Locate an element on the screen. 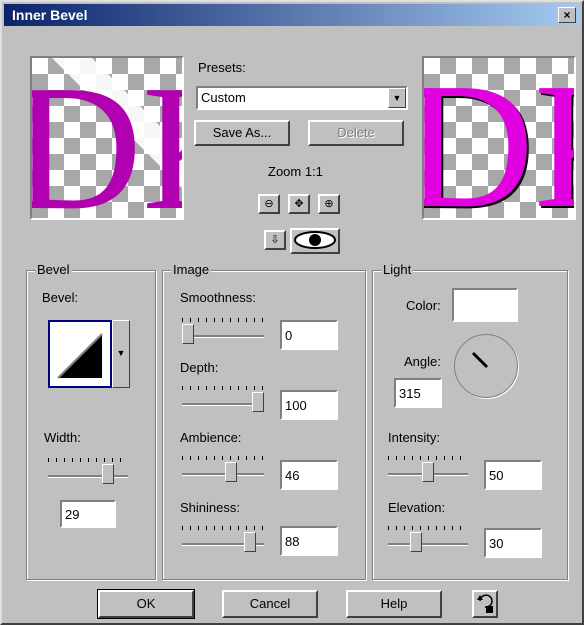 This screenshot has height=625, width=584. image-group-title: Image is located at coordinates (191, 269).